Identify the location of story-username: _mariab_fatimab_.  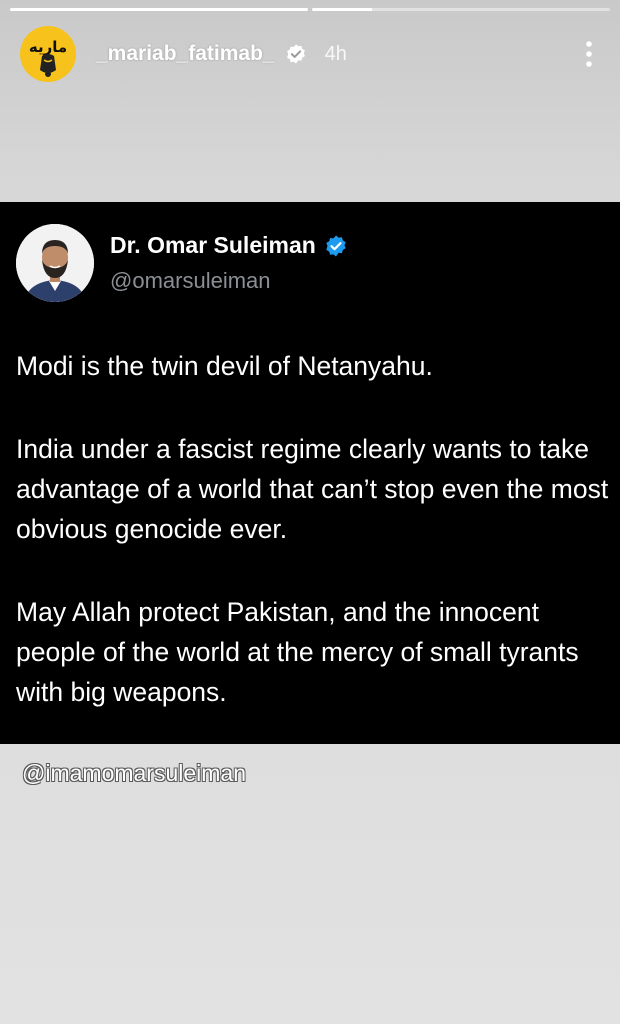
(185, 54).